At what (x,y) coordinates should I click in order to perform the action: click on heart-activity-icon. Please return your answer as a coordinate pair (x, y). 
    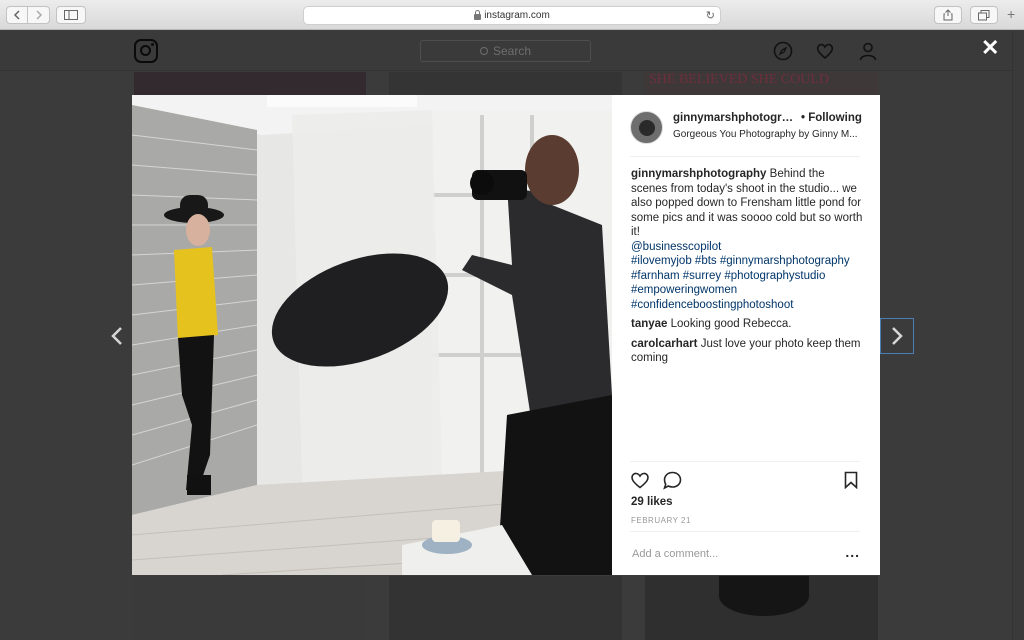
    Looking at the image, I should click on (825, 51).